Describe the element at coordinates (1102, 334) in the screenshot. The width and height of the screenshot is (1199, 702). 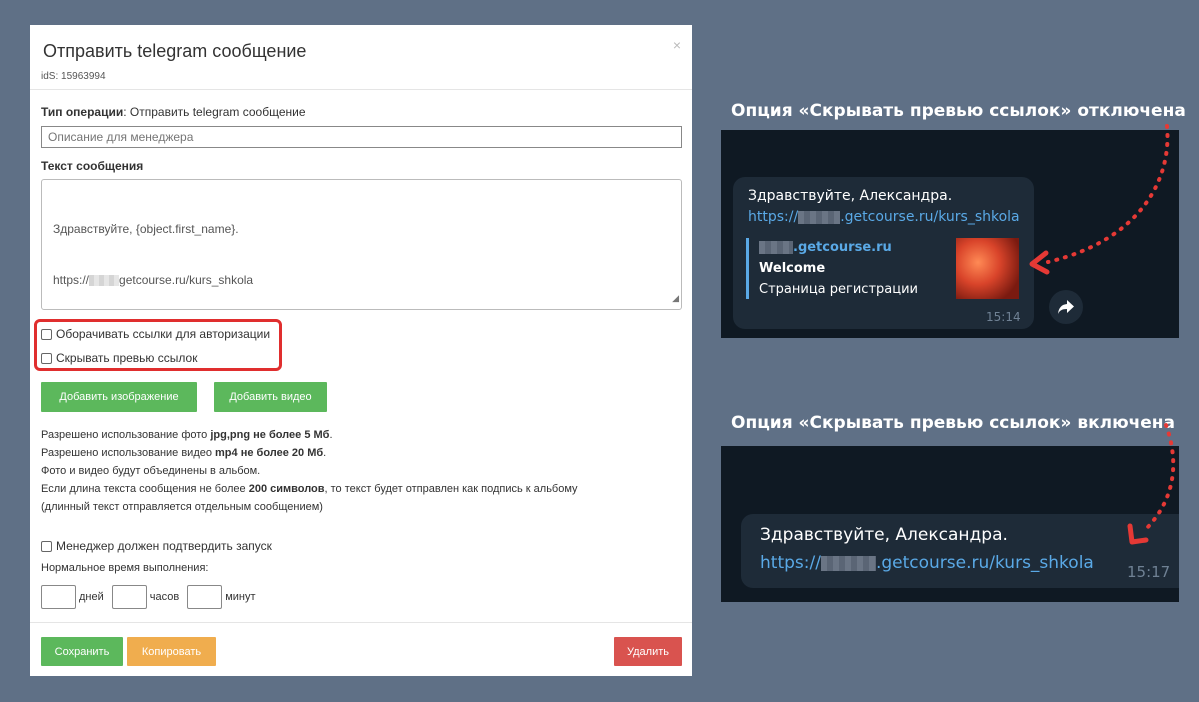
I see `annotation-arrows` at that location.